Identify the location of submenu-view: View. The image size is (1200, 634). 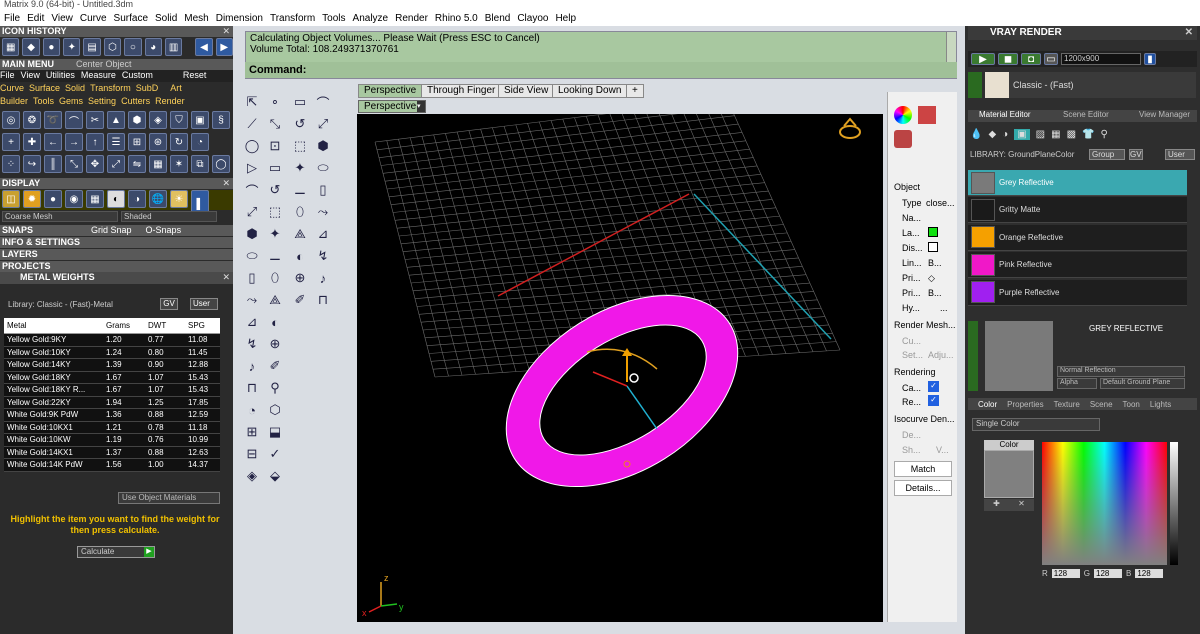
(30, 76).